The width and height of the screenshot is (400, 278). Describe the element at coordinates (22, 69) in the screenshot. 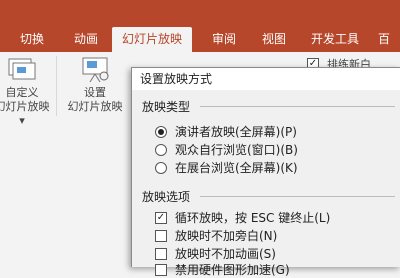

I see `custom-slideshow-icon` at that location.